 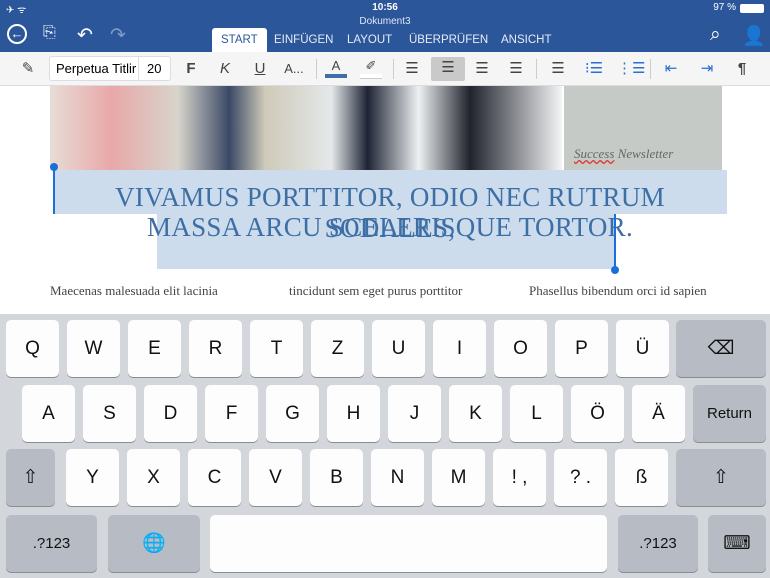 What do you see at coordinates (369, 40) in the screenshot?
I see `tab-layout: LAYOUT` at bounding box center [369, 40].